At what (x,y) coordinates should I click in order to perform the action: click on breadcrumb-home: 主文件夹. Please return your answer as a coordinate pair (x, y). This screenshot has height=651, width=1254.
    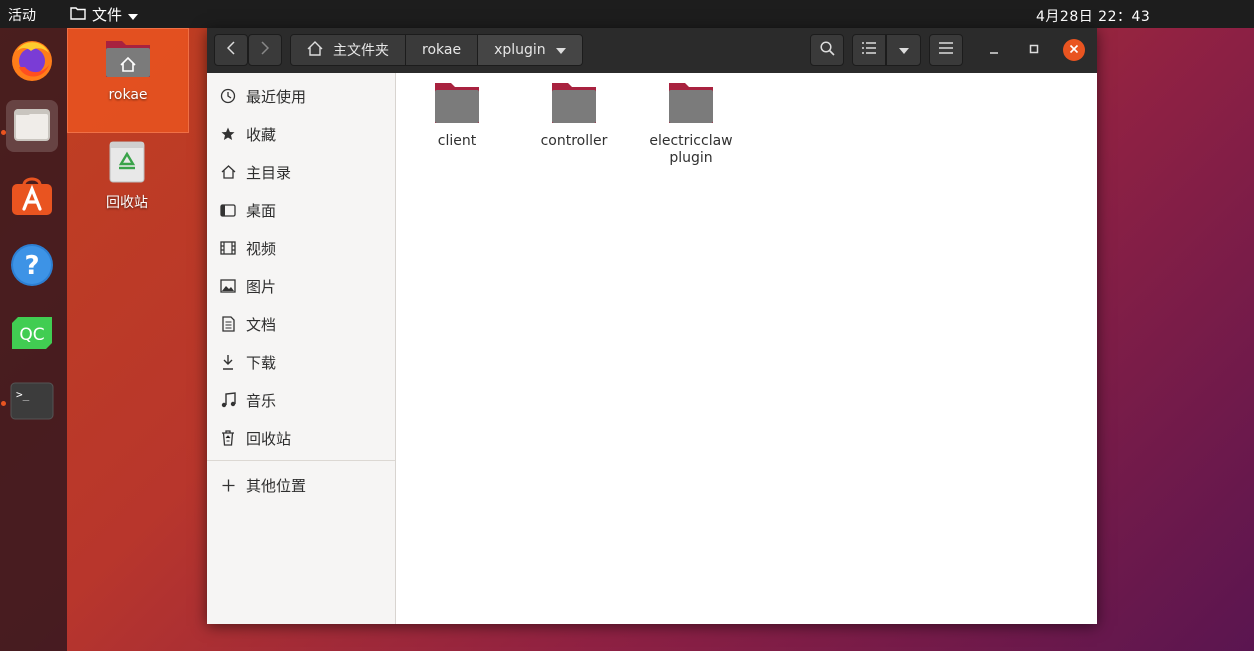
    Looking at the image, I should click on (348, 50).